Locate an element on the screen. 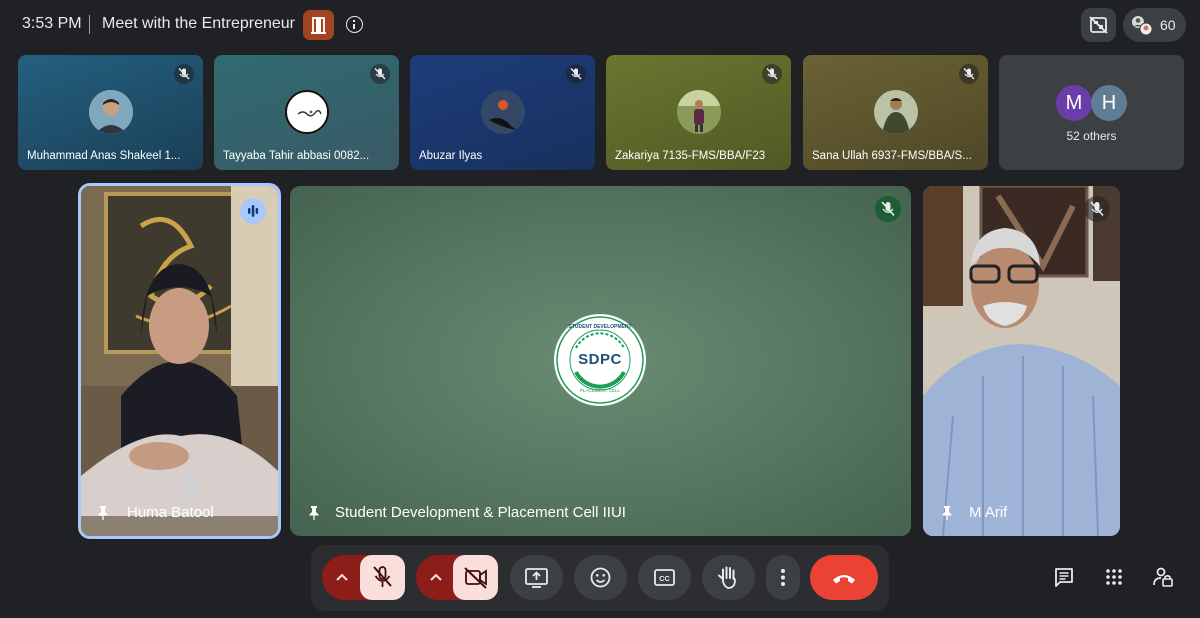 The height and width of the screenshot is (618, 1200). chat-button is located at coordinates (1064, 577).